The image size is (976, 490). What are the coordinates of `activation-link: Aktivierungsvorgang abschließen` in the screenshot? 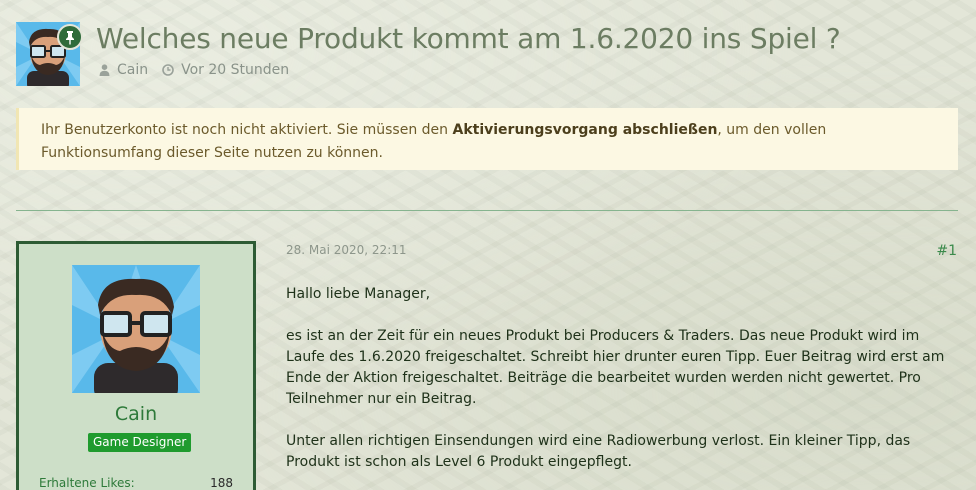 It's located at (584, 130).